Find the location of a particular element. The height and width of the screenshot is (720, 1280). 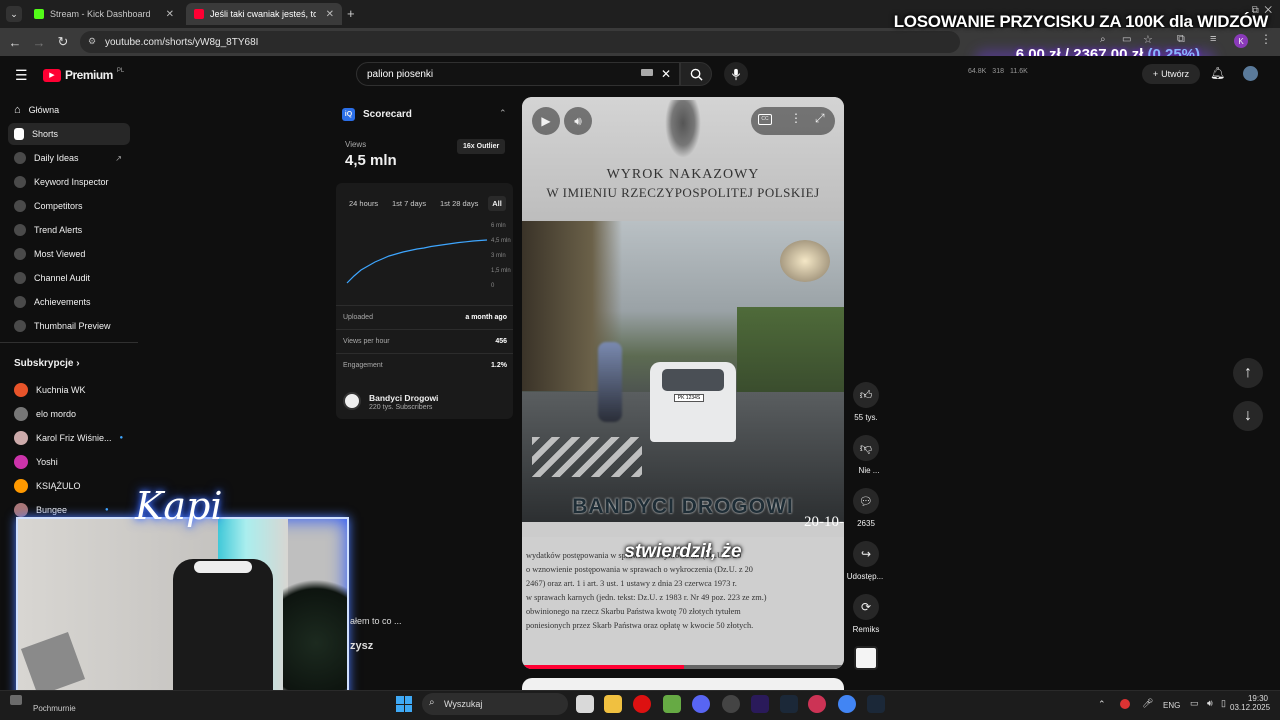

sound-thumbnail is located at coordinates (866, 658).